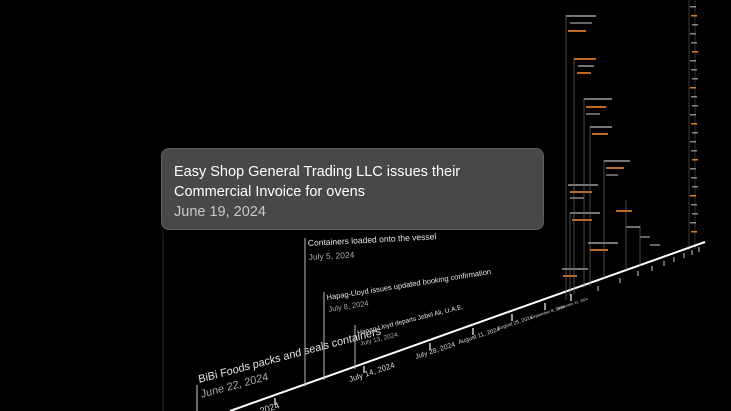  I want to click on axis-tick-label: 2024, so click(270, 405).